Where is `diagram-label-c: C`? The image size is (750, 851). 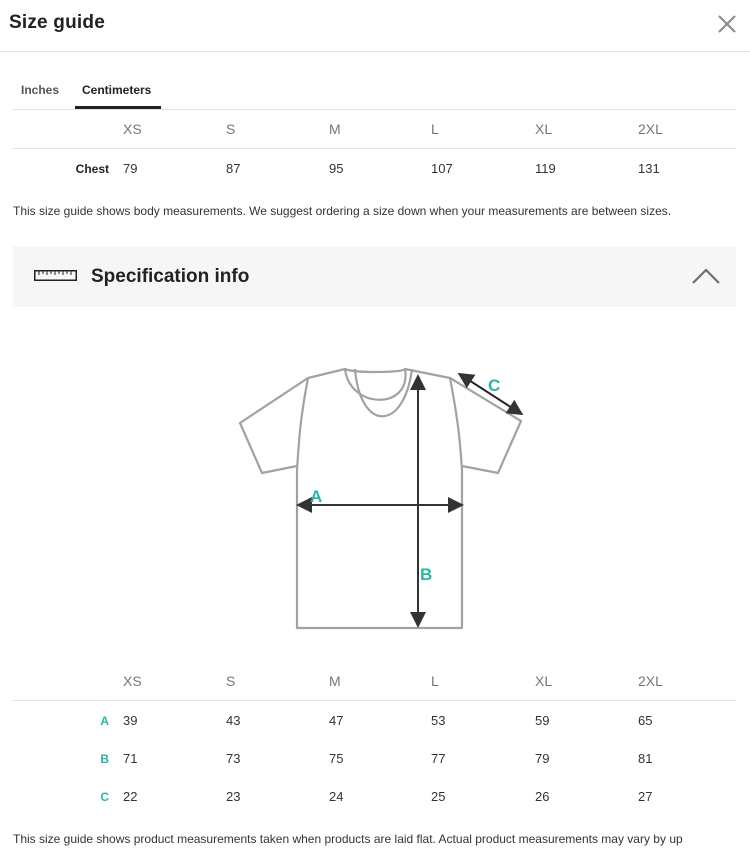
diagram-label-c: C is located at coordinates (494, 385).